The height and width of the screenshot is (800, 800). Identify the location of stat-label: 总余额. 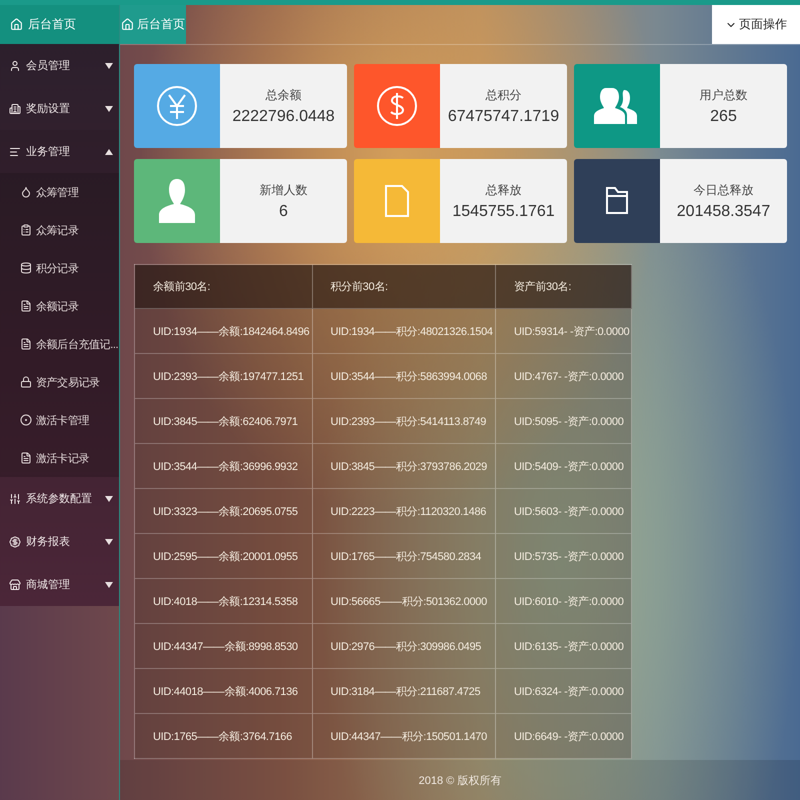
(284, 95).